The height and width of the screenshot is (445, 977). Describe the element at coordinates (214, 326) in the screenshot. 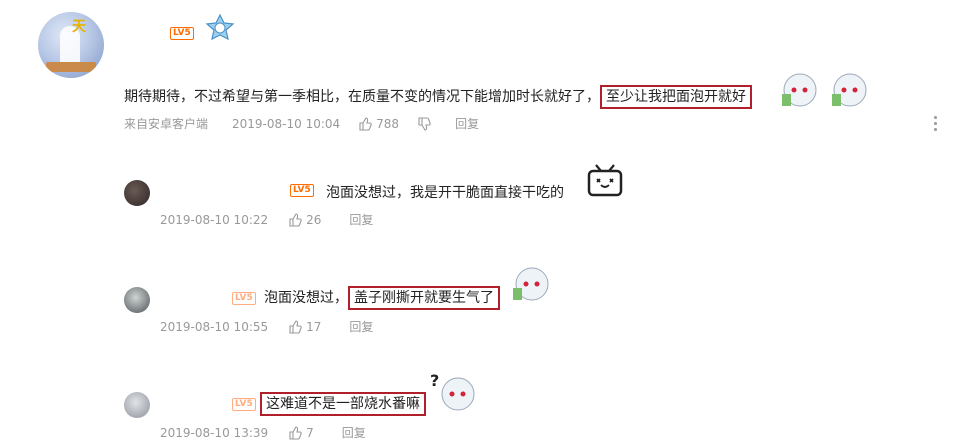

I see `timestamp: 2019-08-10 10:55` at that location.